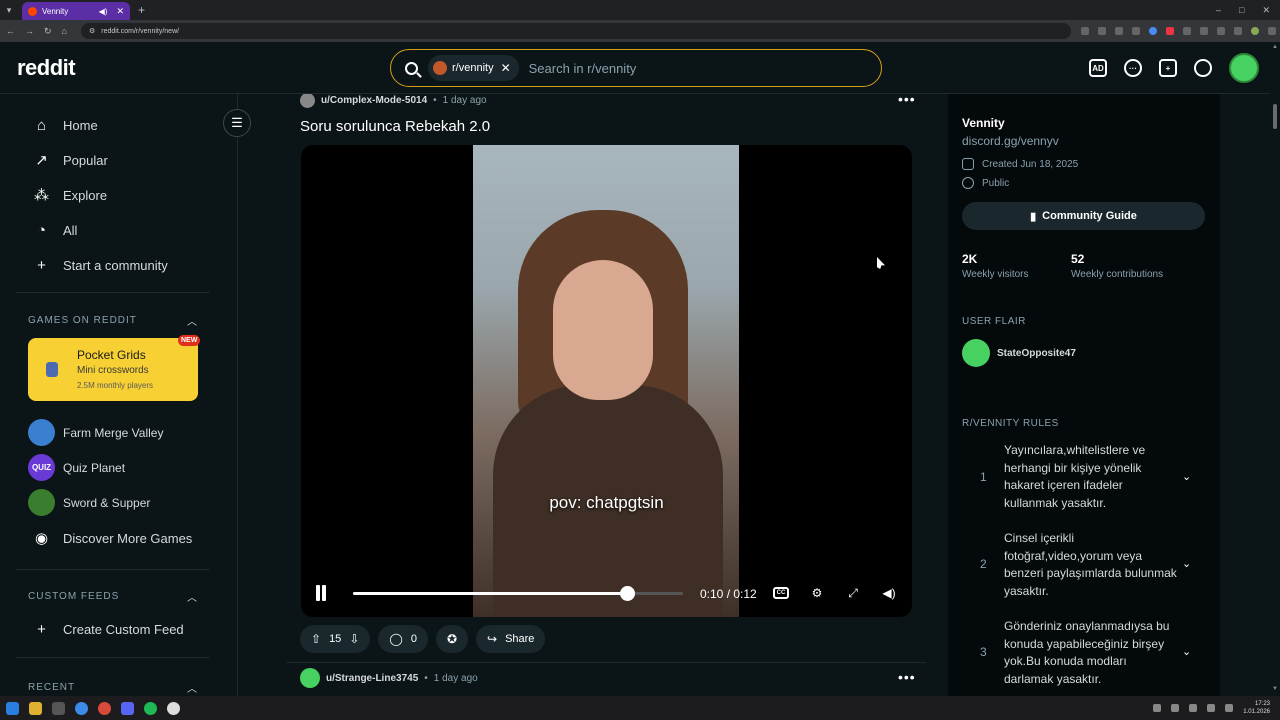 This screenshot has width=1280, height=720. What do you see at coordinates (1203, 31) in the screenshot?
I see `download-icon` at bounding box center [1203, 31].